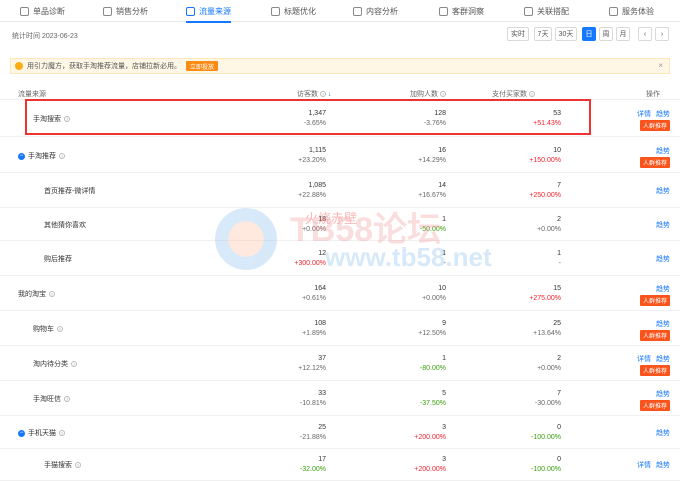 This screenshot has height=481, width=680. What do you see at coordinates (51, 119) in the screenshot?
I see `source-name: 手淘搜索?` at bounding box center [51, 119].